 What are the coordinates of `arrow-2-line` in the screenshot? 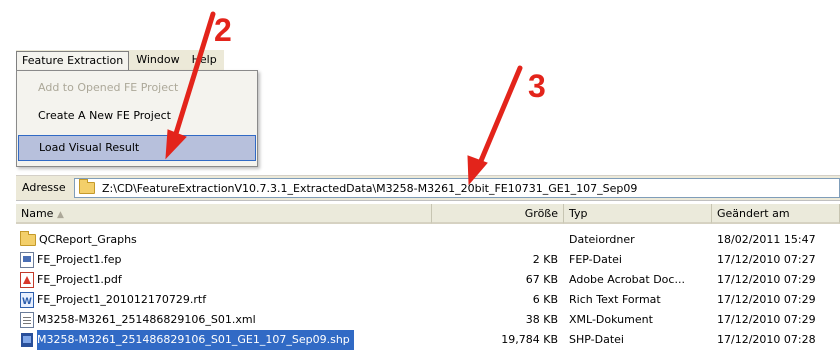 It's located at (193, 77).